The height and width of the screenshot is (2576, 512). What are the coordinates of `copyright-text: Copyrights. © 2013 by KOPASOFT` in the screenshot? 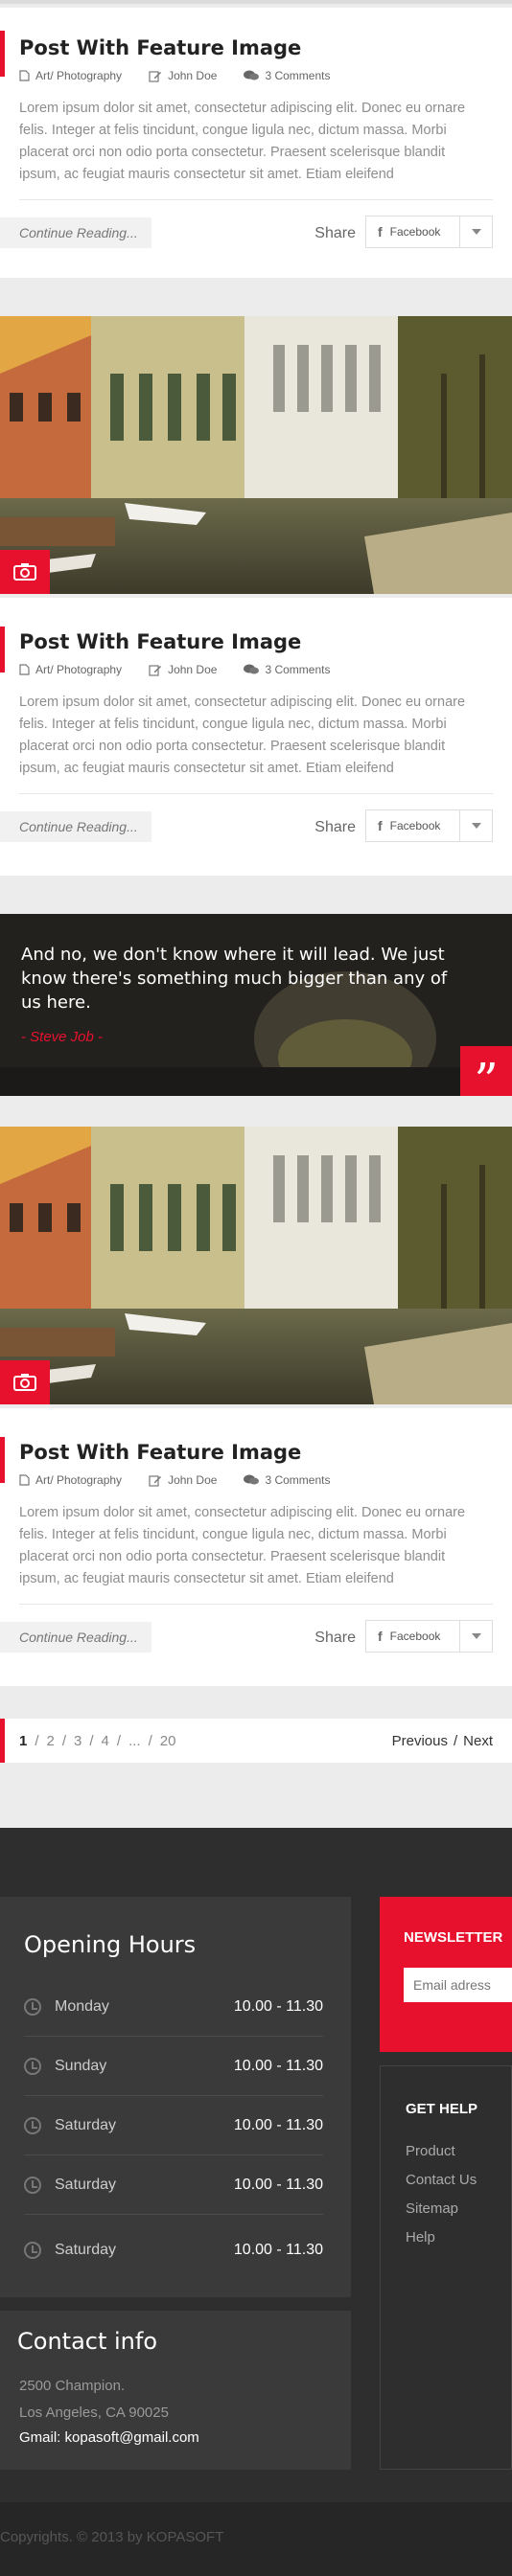 It's located at (112, 2537).